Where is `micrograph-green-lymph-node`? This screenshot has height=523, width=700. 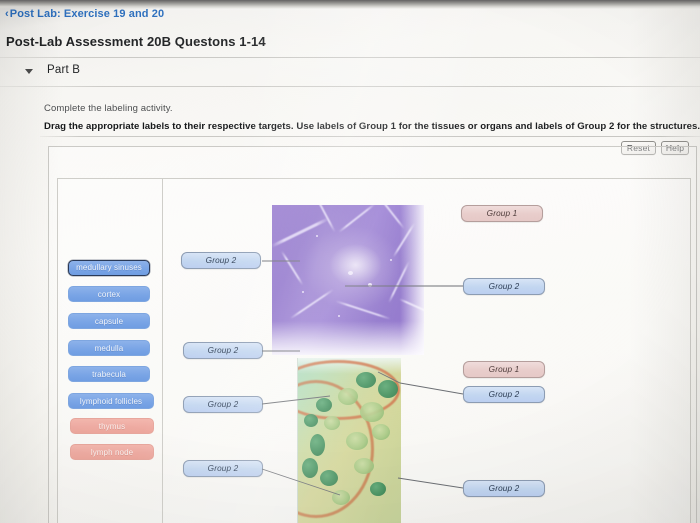
micrograph-green-lymph-node is located at coordinates (349, 440).